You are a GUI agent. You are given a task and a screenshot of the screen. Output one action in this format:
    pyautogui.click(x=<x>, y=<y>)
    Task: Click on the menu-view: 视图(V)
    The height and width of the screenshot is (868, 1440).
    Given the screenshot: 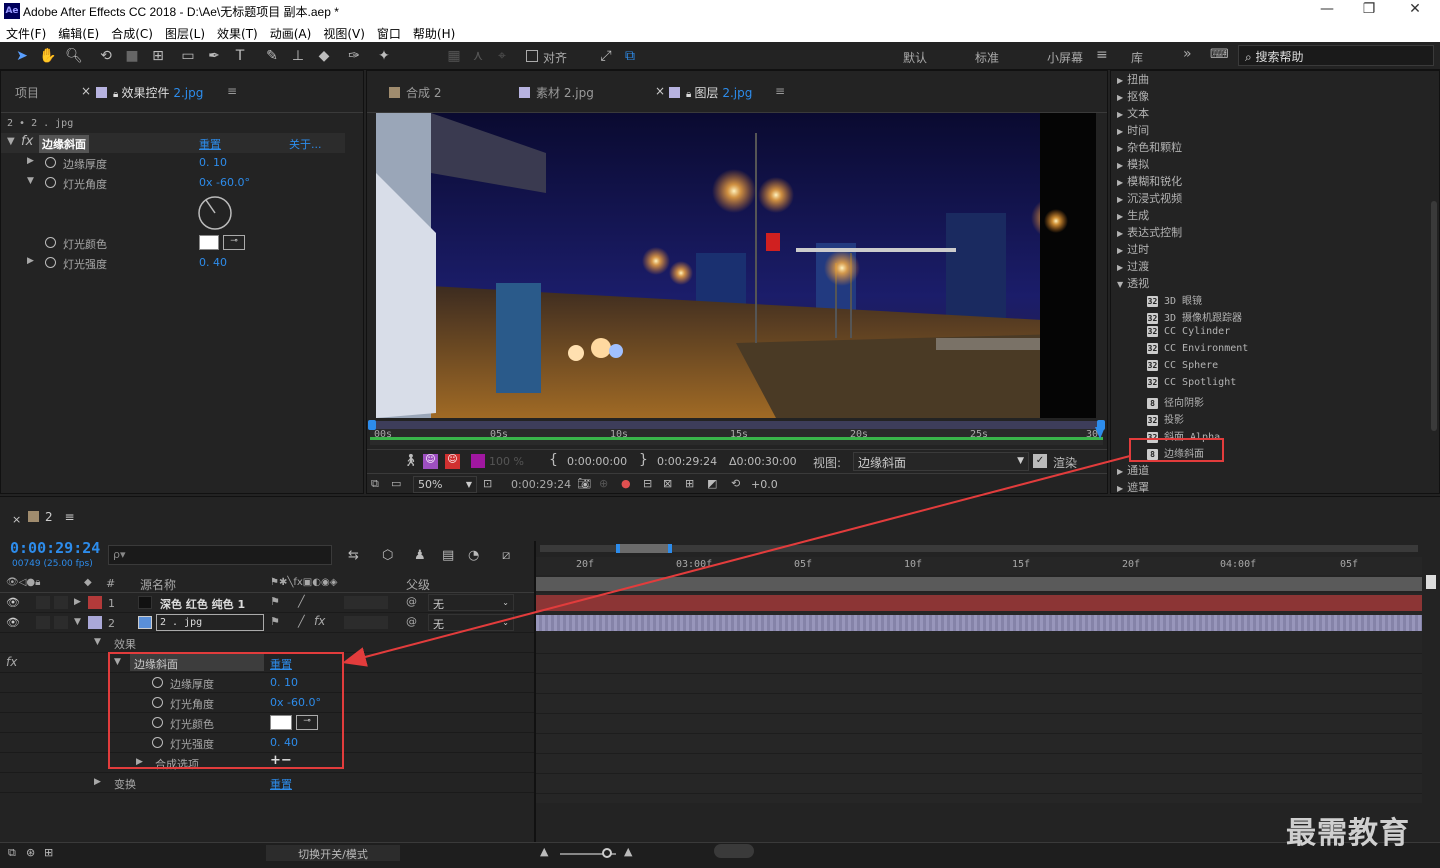 What is the action you would take?
    pyautogui.click(x=344, y=32)
    